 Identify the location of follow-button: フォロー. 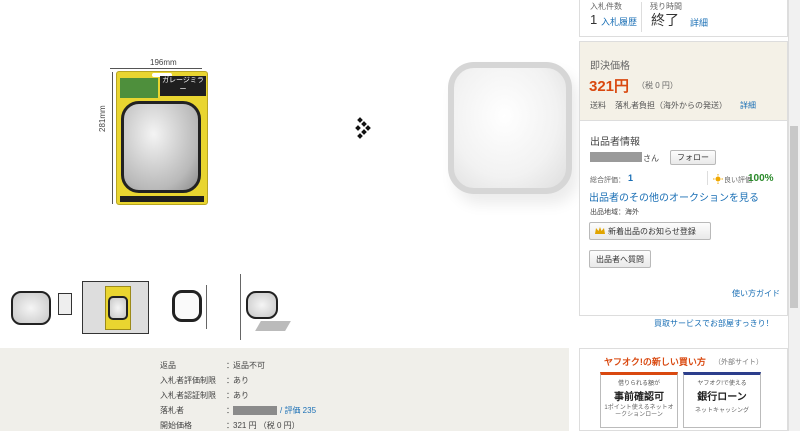
(693, 157).